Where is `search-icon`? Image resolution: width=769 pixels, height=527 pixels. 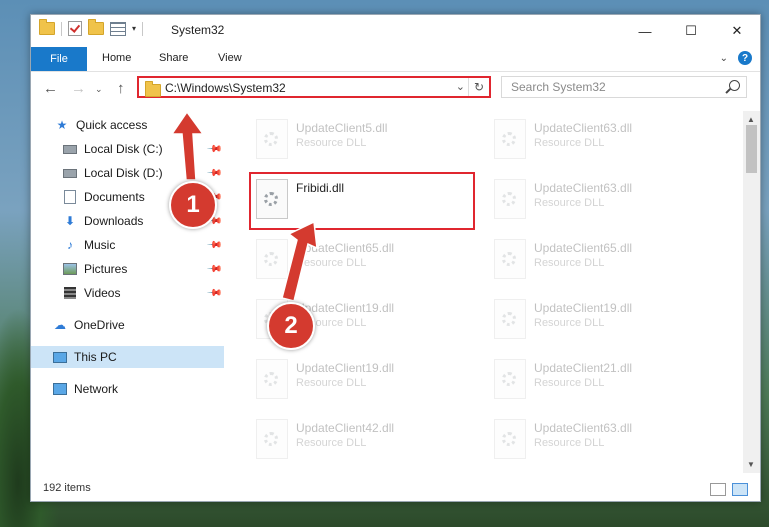 search-icon is located at coordinates (734, 85).